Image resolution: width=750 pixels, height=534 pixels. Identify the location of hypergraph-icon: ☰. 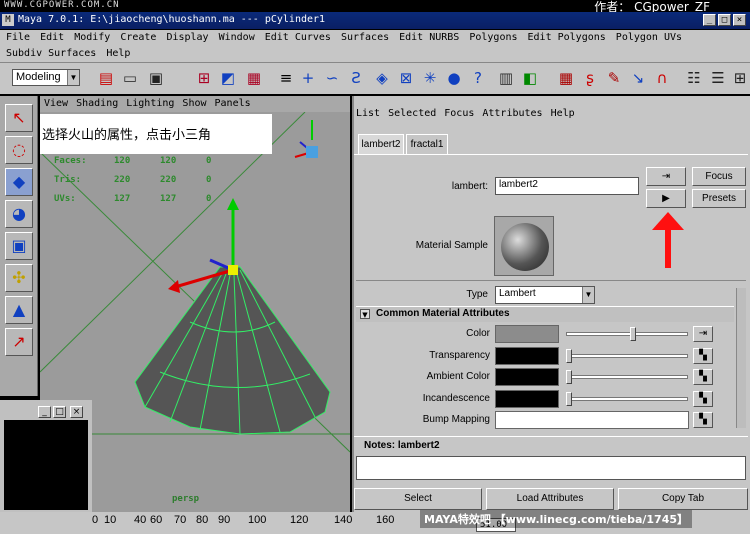
(718, 78).